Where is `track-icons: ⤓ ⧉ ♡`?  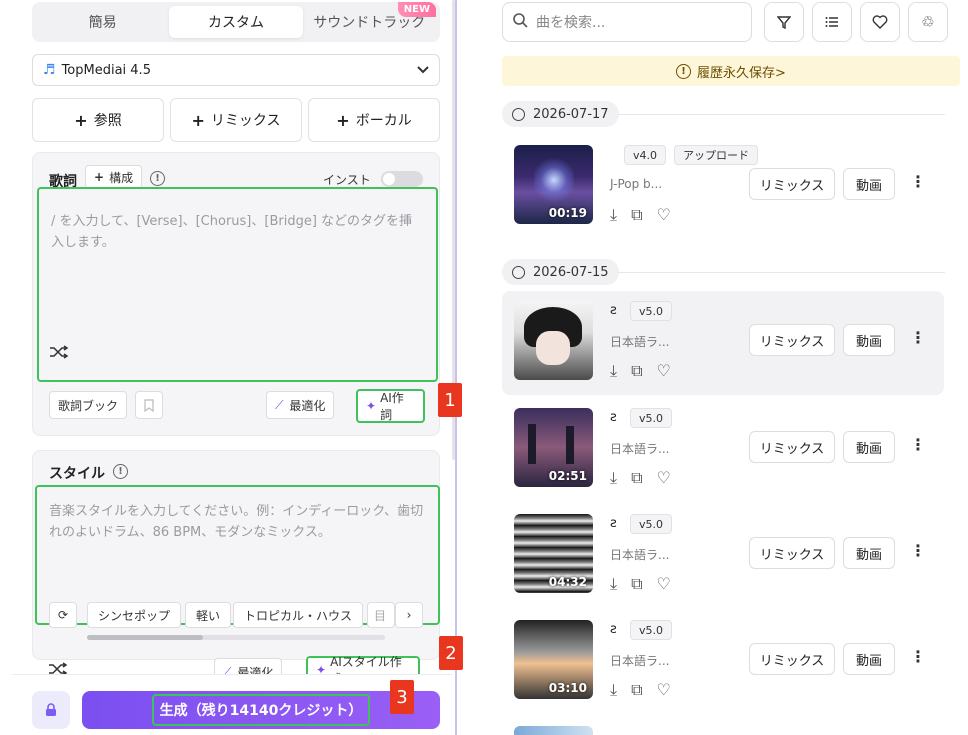
track-icons: ⤓ ⧉ ♡ is located at coordinates (640, 371).